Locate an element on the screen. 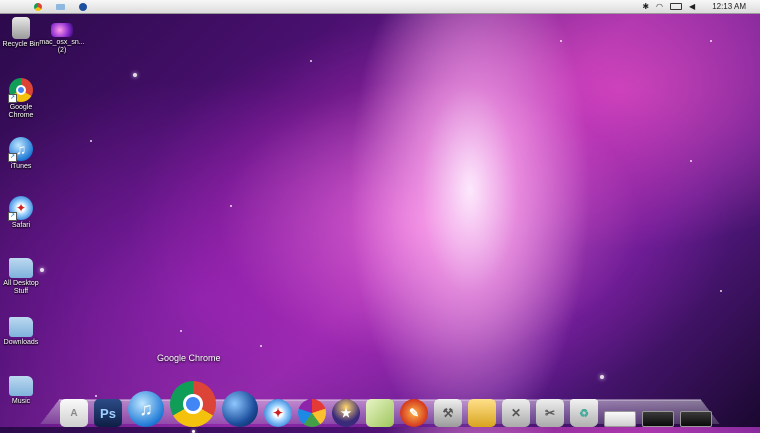 The height and width of the screenshot is (433, 760). safari-icon: ✦ ↗ is located at coordinates (20, 208).